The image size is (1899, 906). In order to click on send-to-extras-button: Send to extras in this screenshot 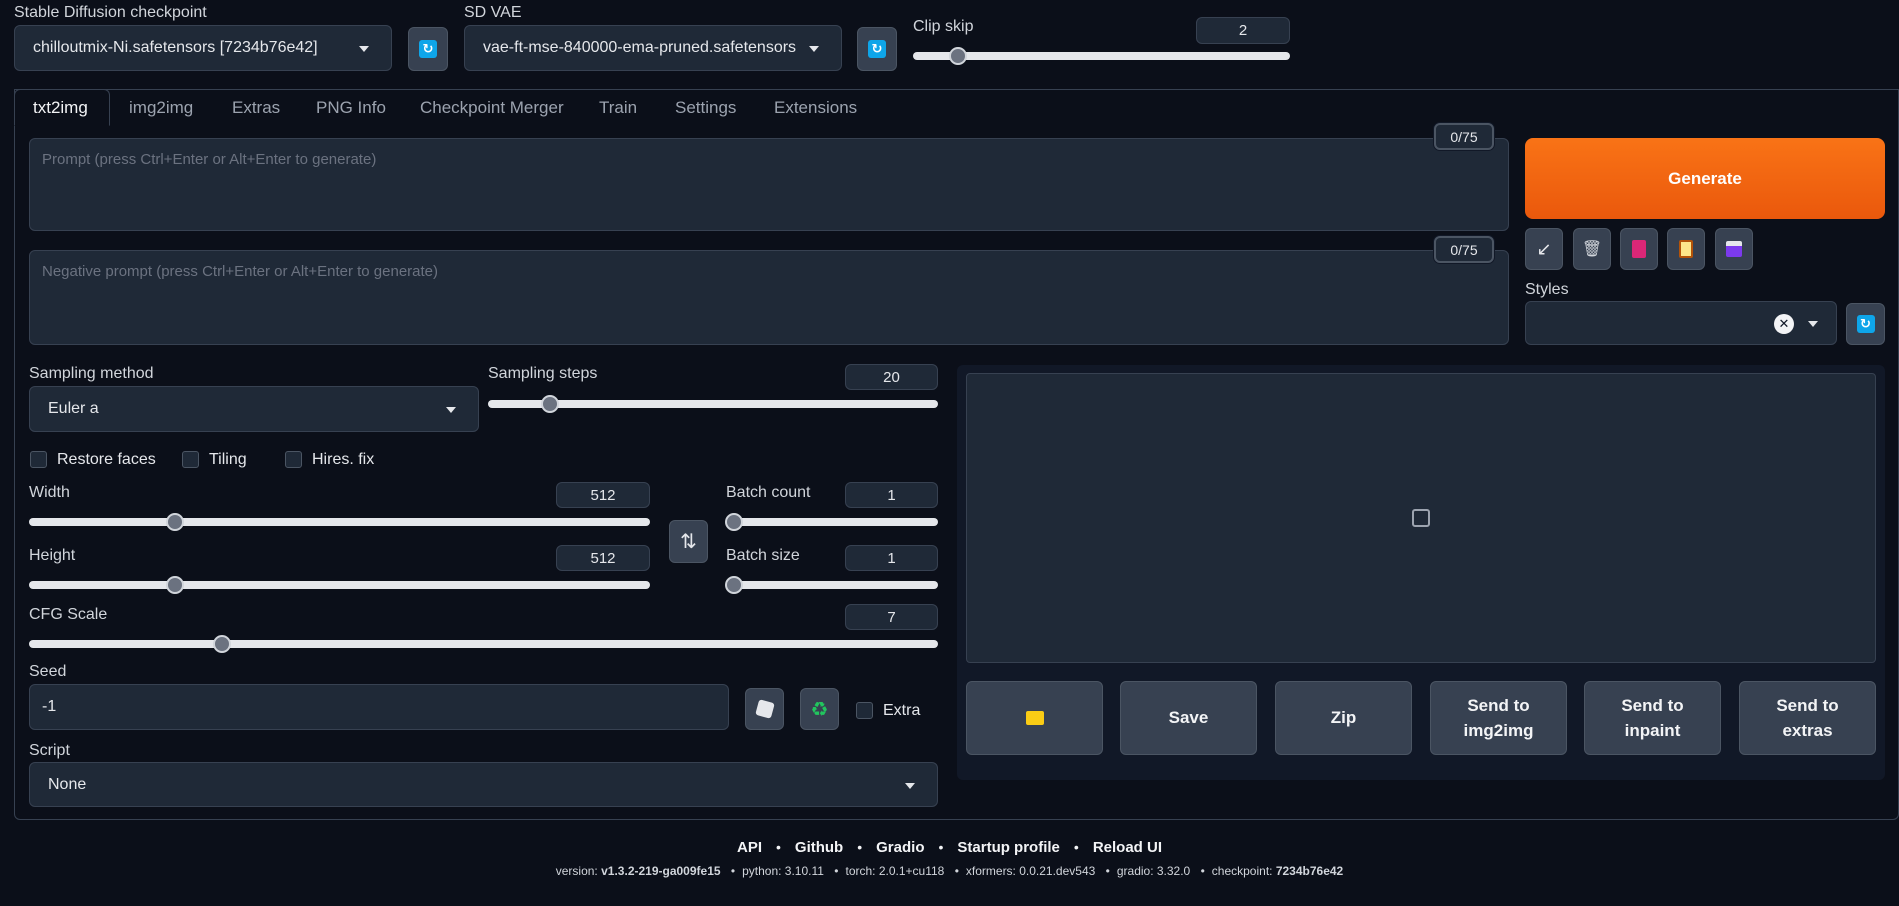, I will do `click(1807, 718)`.